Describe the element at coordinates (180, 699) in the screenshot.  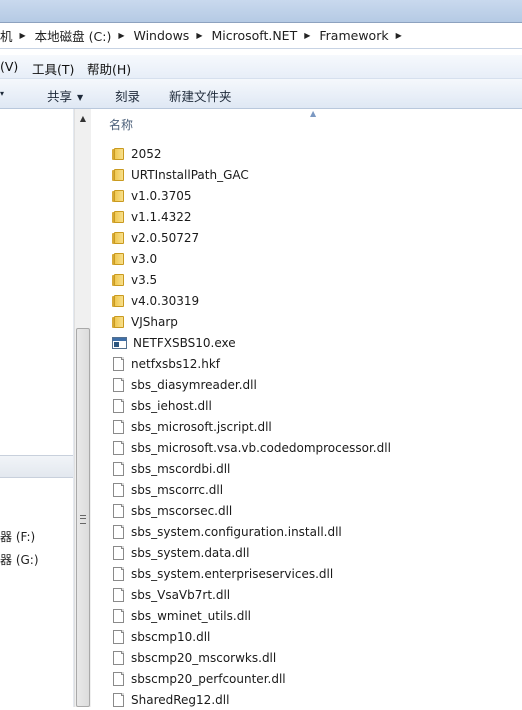
I see `file-name: SharedReg12.dll` at that location.